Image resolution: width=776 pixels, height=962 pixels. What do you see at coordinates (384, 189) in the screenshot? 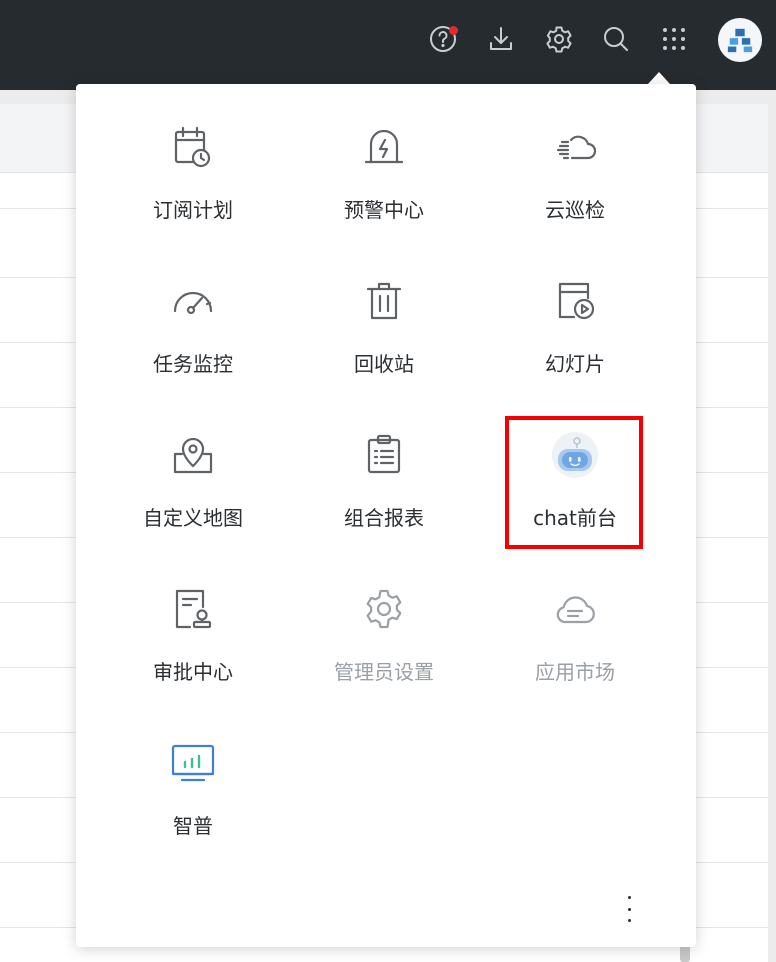
I see `app-alert-center: 预警中心` at bounding box center [384, 189].